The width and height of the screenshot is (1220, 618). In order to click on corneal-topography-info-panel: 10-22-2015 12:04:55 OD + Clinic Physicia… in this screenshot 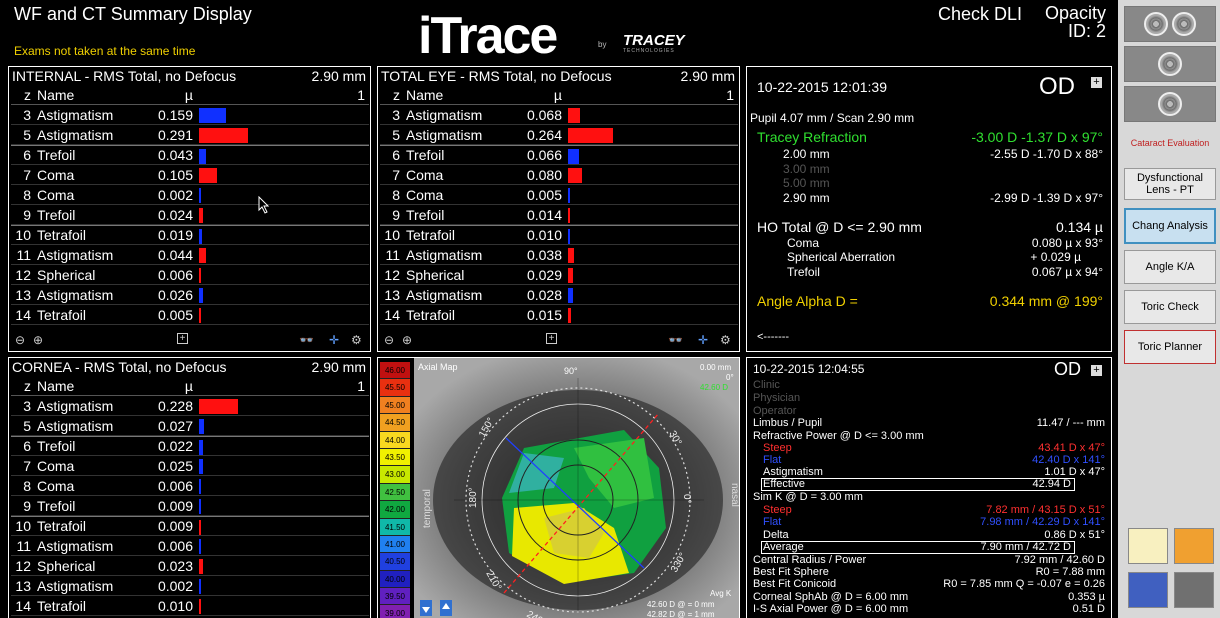, I will do `click(929, 487)`.